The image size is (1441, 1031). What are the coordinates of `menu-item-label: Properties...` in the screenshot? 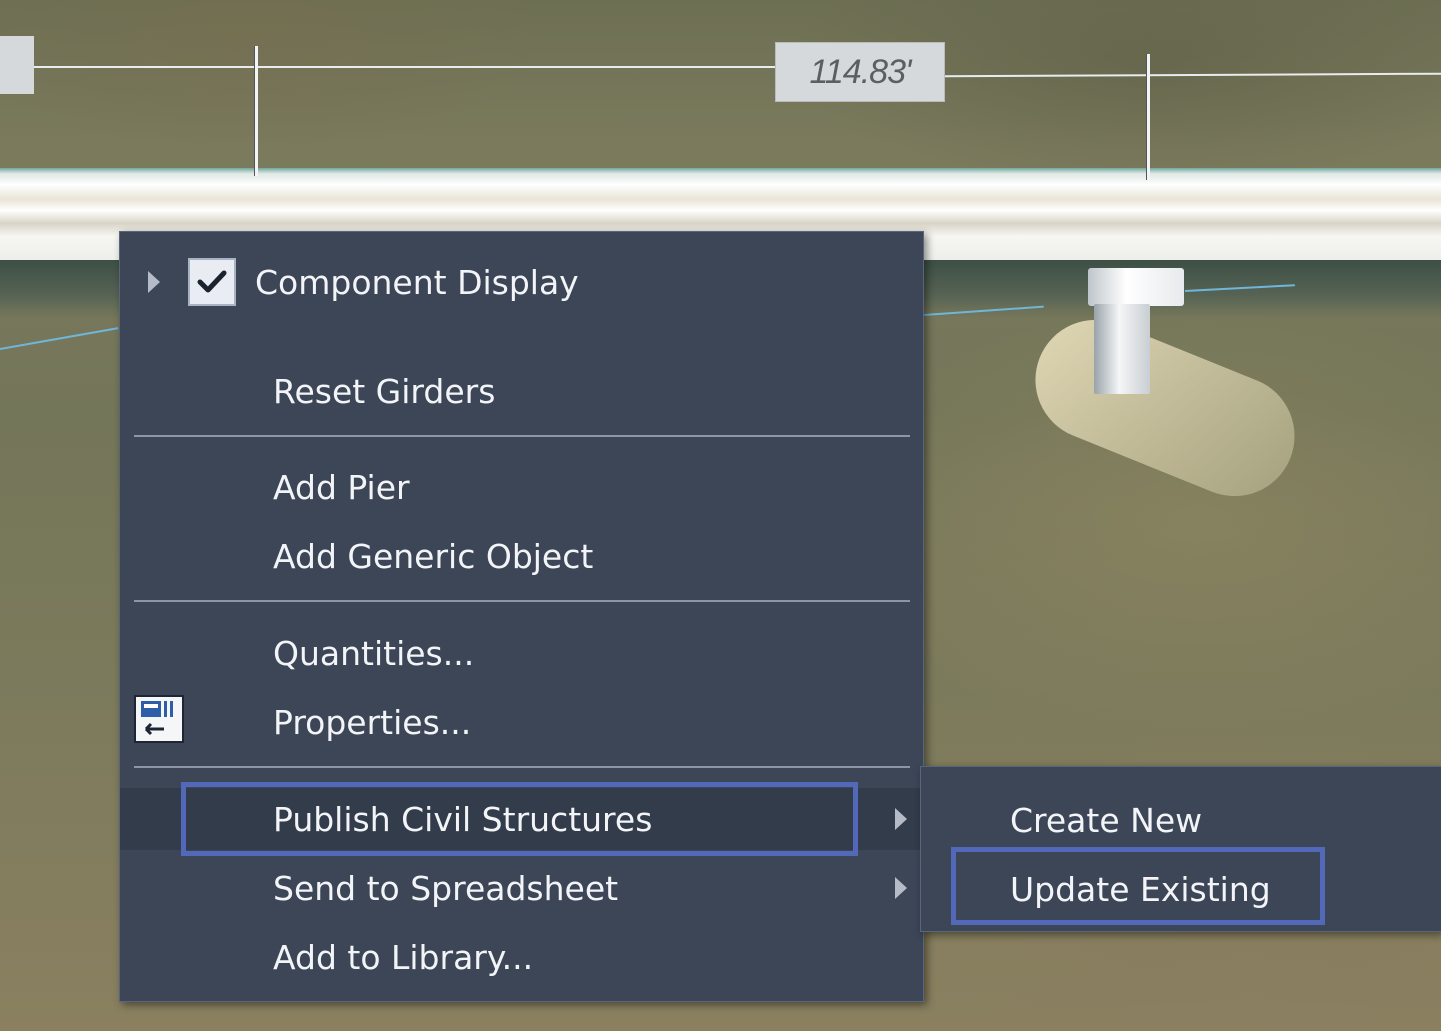 It's located at (372, 722).